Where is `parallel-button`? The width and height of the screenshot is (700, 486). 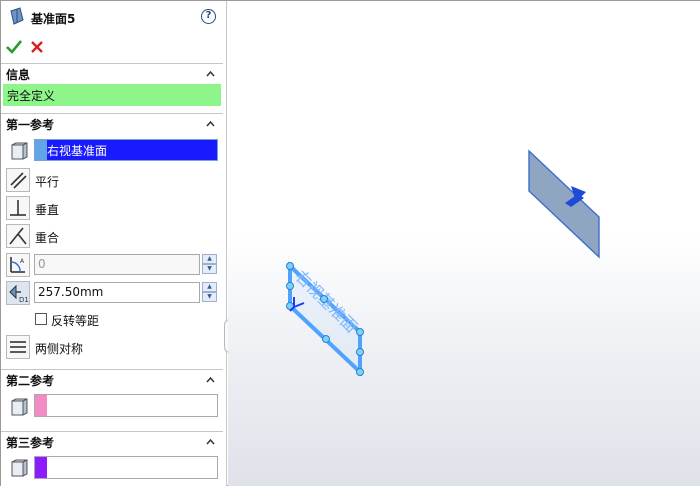 parallel-button is located at coordinates (18, 180).